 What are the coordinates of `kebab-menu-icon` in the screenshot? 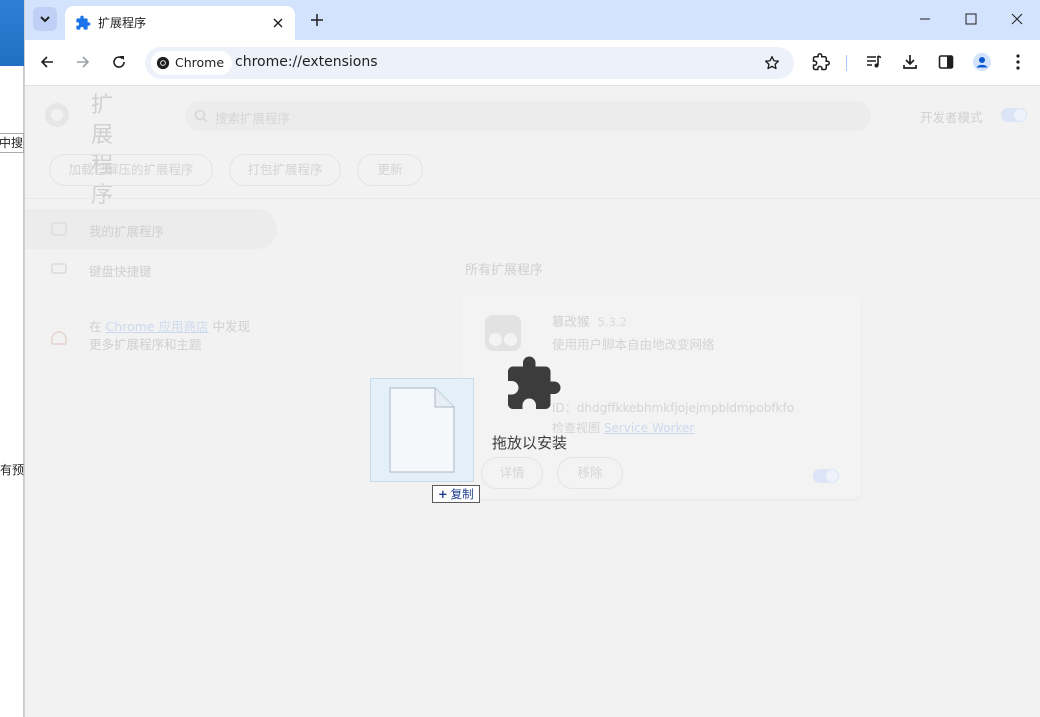 It's located at (1018, 62).